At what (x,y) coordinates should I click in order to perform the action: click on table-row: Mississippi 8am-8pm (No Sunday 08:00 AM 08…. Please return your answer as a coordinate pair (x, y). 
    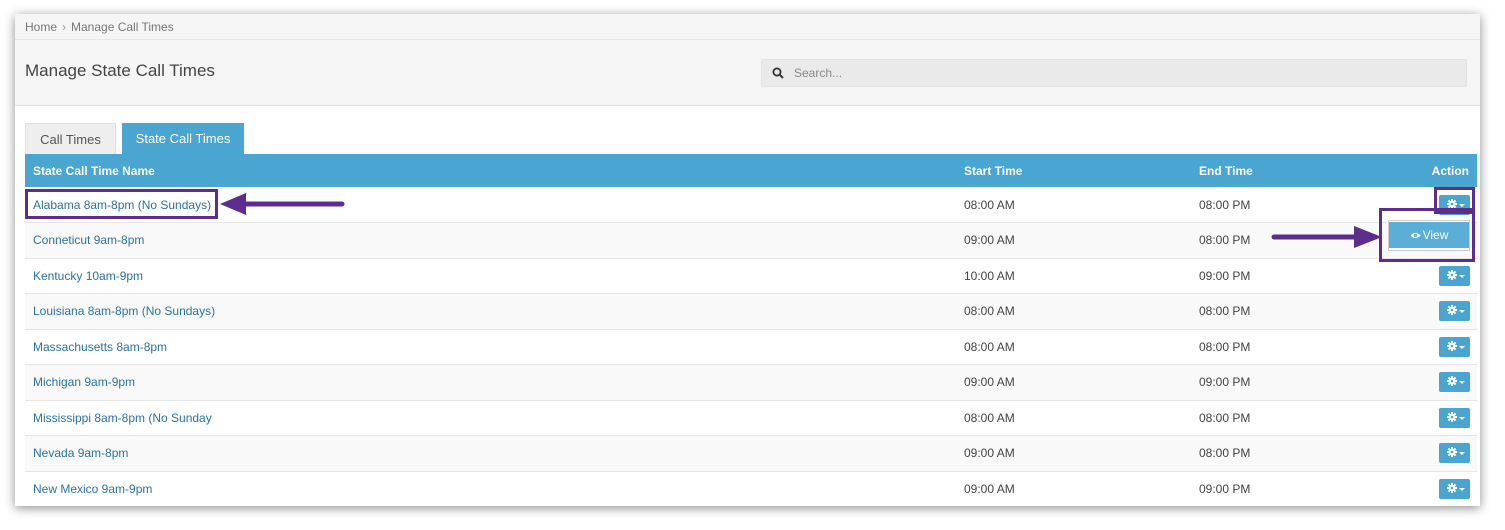
    Looking at the image, I should click on (751, 418).